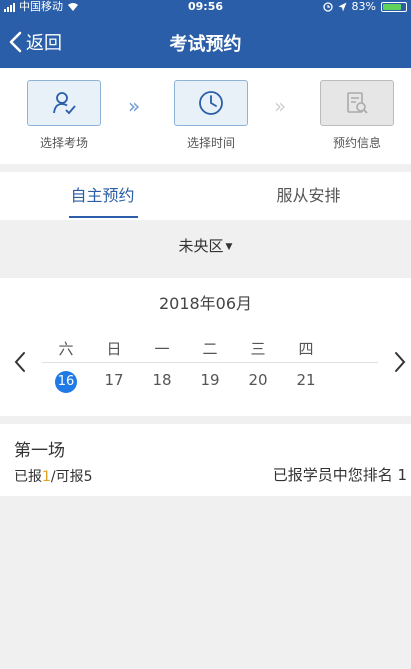 The height and width of the screenshot is (669, 411). What do you see at coordinates (210, 349) in the screenshot?
I see `weekday-label: 二` at bounding box center [210, 349].